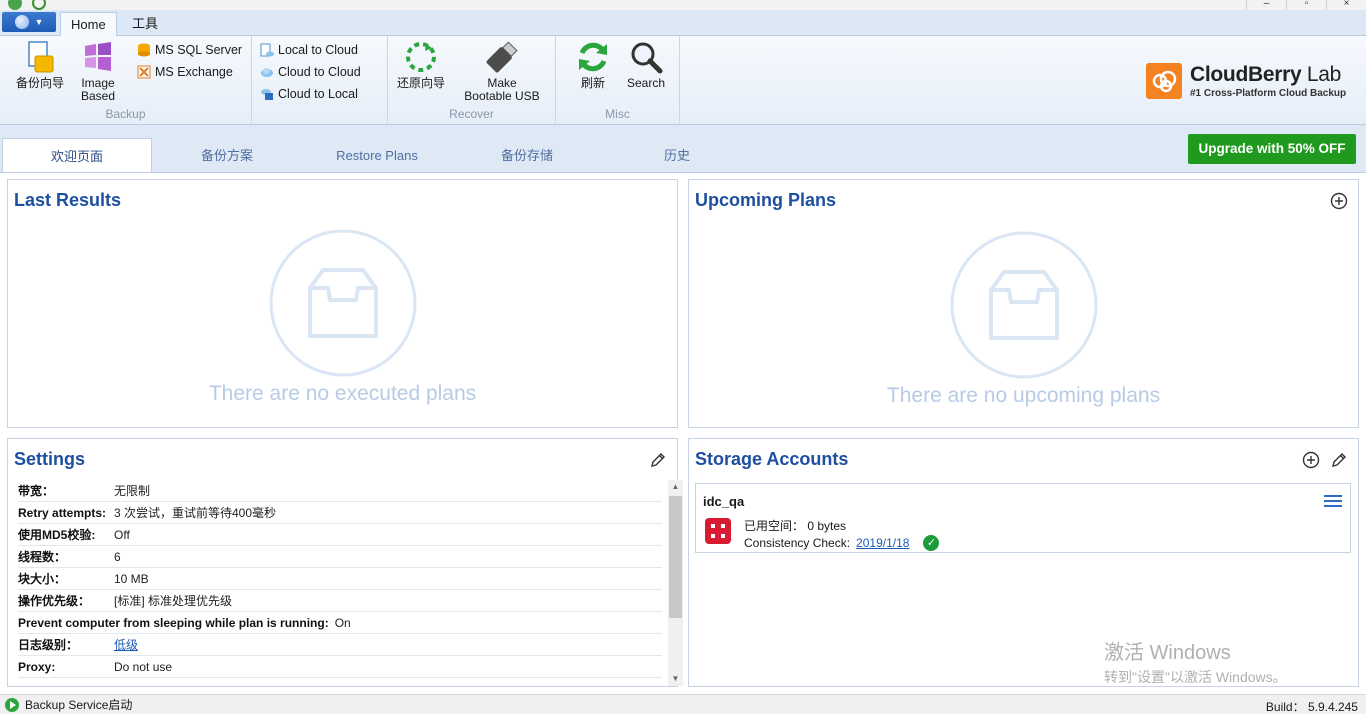 The image size is (1366, 714). Describe the element at coordinates (342, 393) in the screenshot. I see `last-results-empty-text: There are no executed plans` at that location.